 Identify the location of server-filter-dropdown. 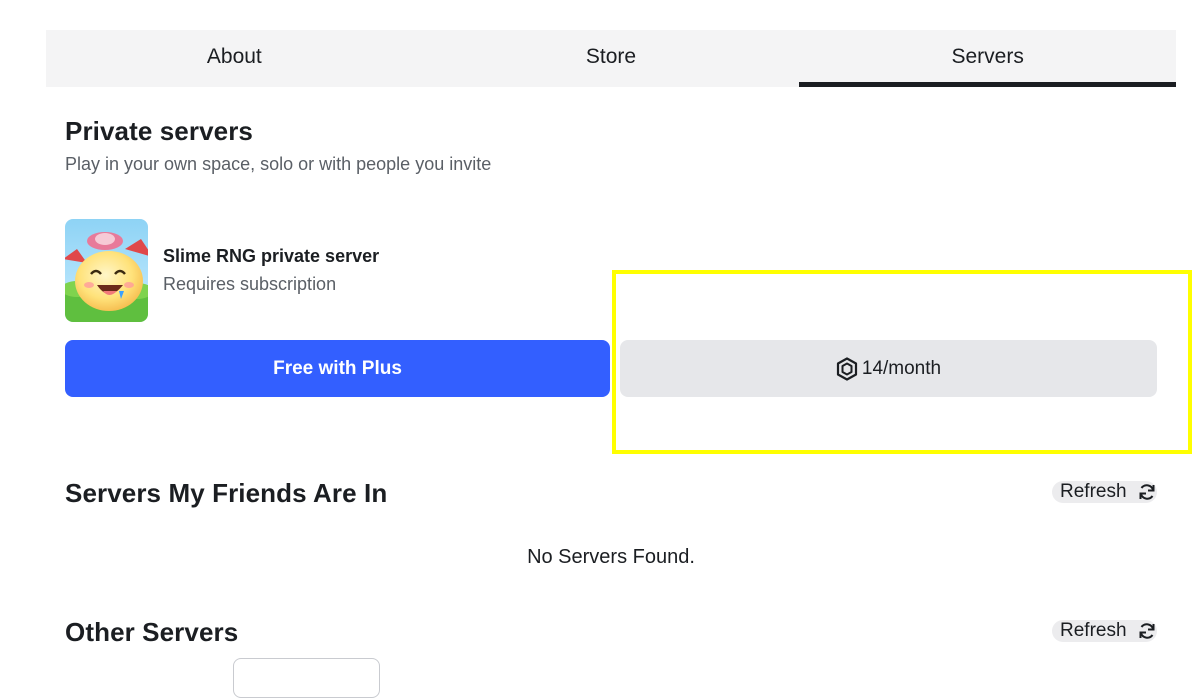
(306, 678).